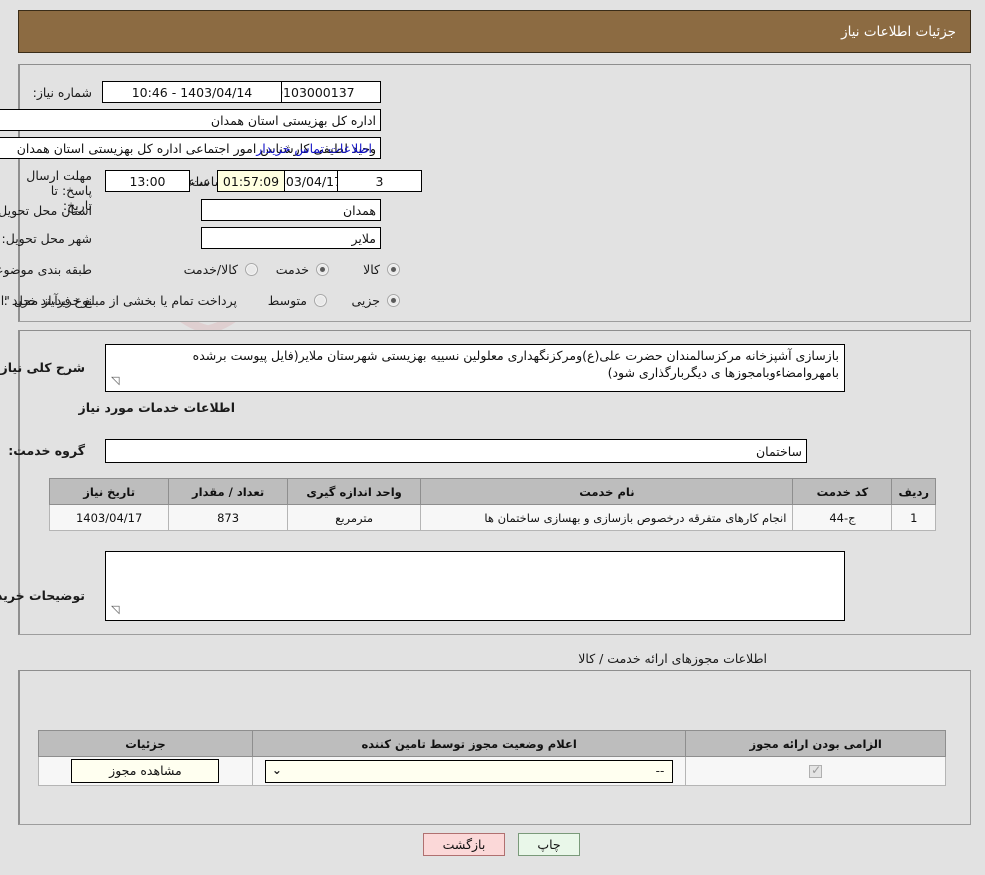 This screenshot has width=985, height=875. What do you see at coordinates (913, 517) in the screenshot?
I see `cell-row: 1` at bounding box center [913, 517].